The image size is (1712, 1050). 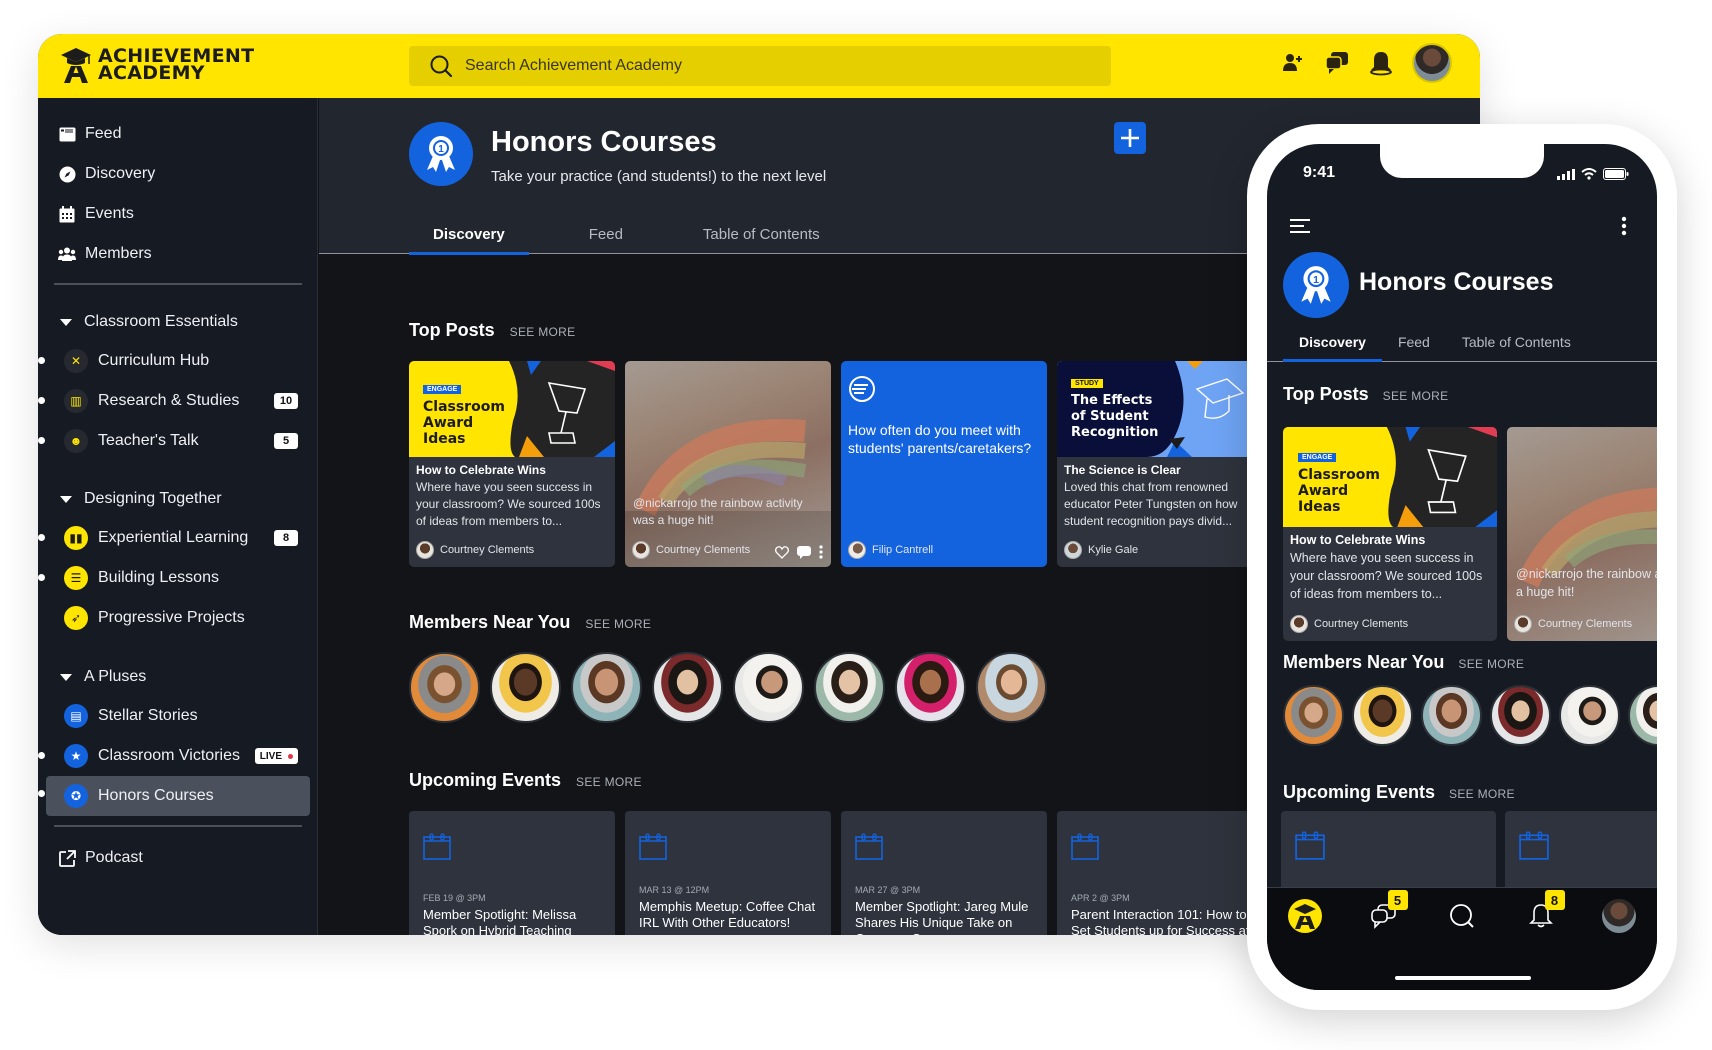 I want to click on space-tabs: Discovery Feed Table of Contents, so click(x=626, y=234).